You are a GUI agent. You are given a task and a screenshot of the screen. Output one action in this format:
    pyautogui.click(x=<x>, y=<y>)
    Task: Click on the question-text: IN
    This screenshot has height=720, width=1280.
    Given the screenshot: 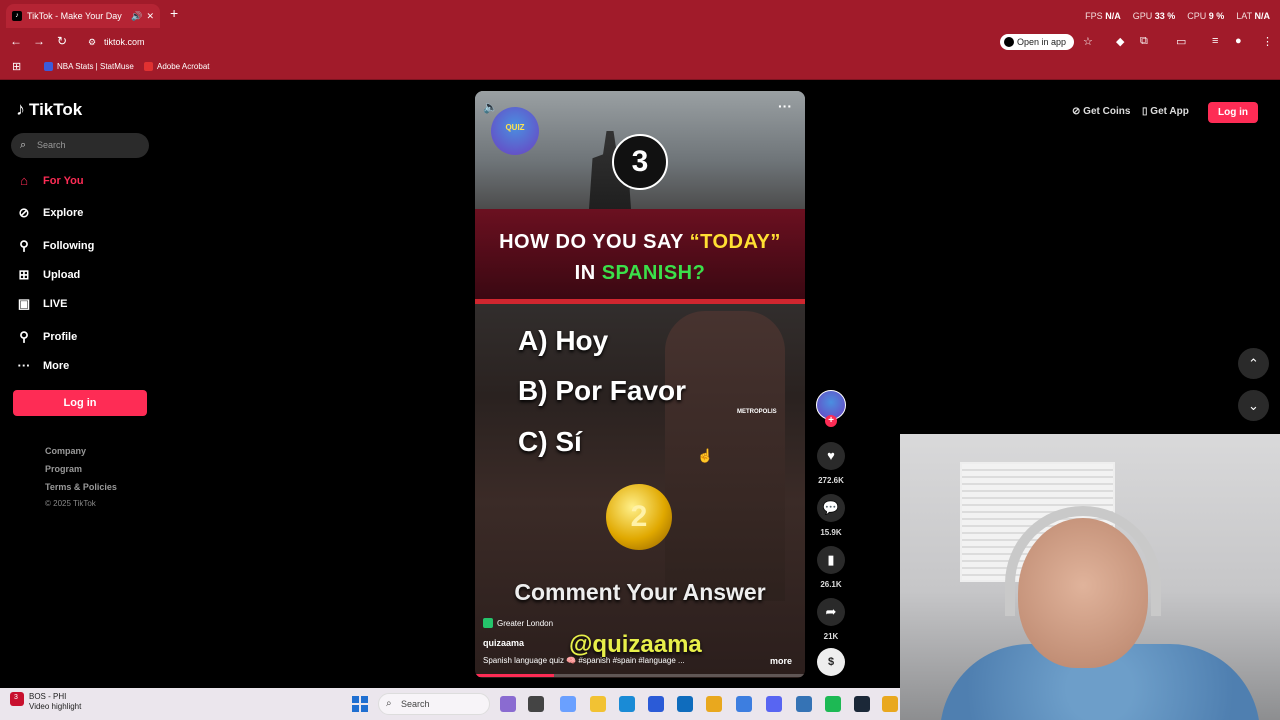 What is the action you would take?
    pyautogui.click(x=588, y=273)
    